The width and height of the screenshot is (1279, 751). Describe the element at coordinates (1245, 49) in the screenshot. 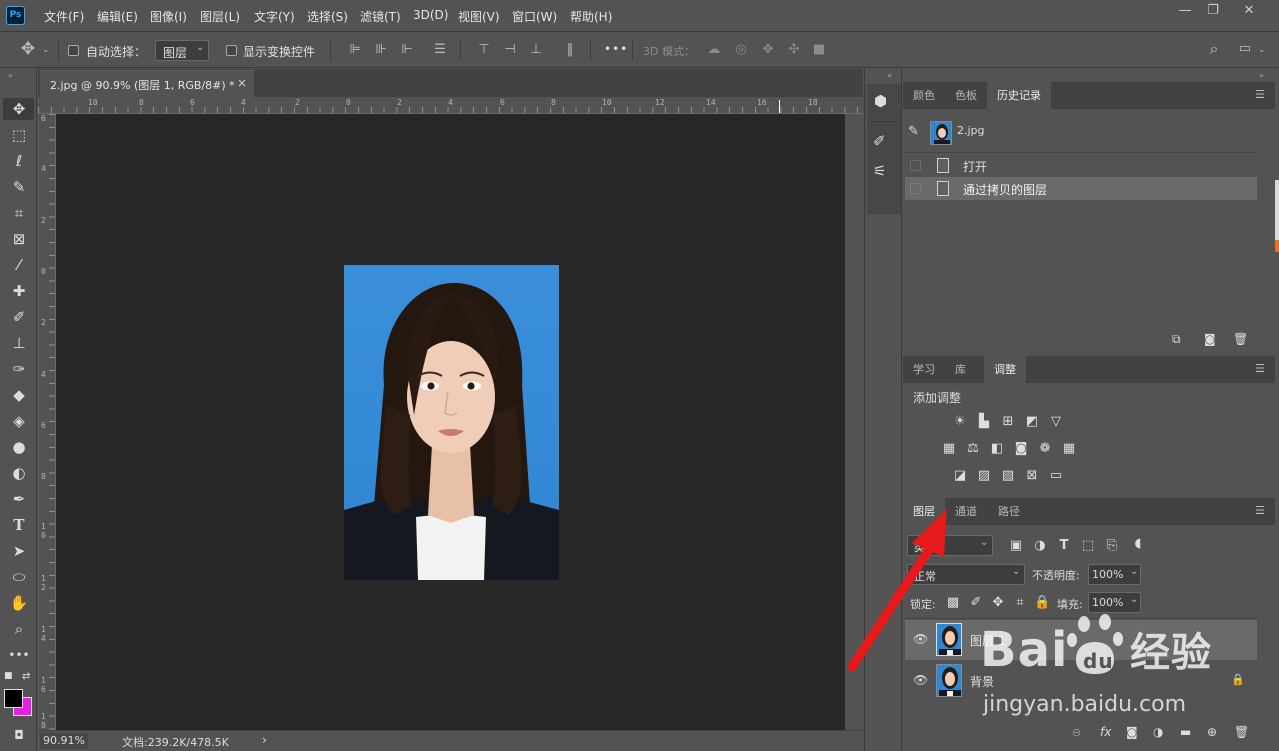

I see `workspace-icon: ▭` at that location.